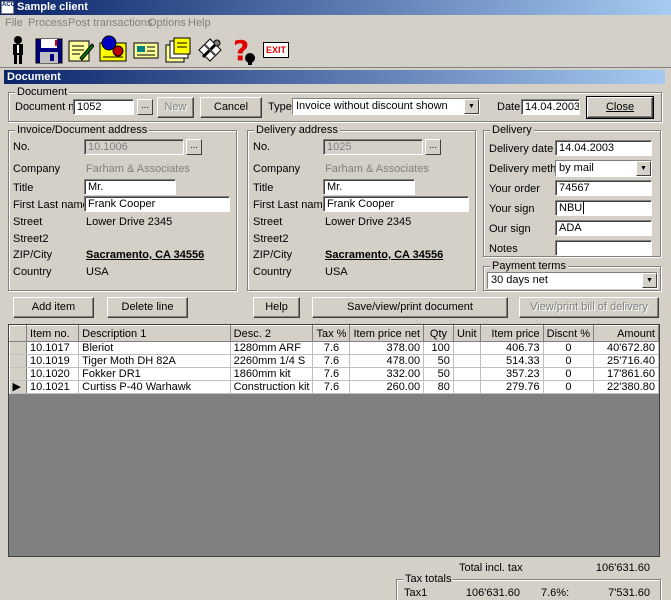 Image resolution: width=671 pixels, height=600 pixels. I want to click on cell-description-1: Fokker DR1, so click(154, 374).